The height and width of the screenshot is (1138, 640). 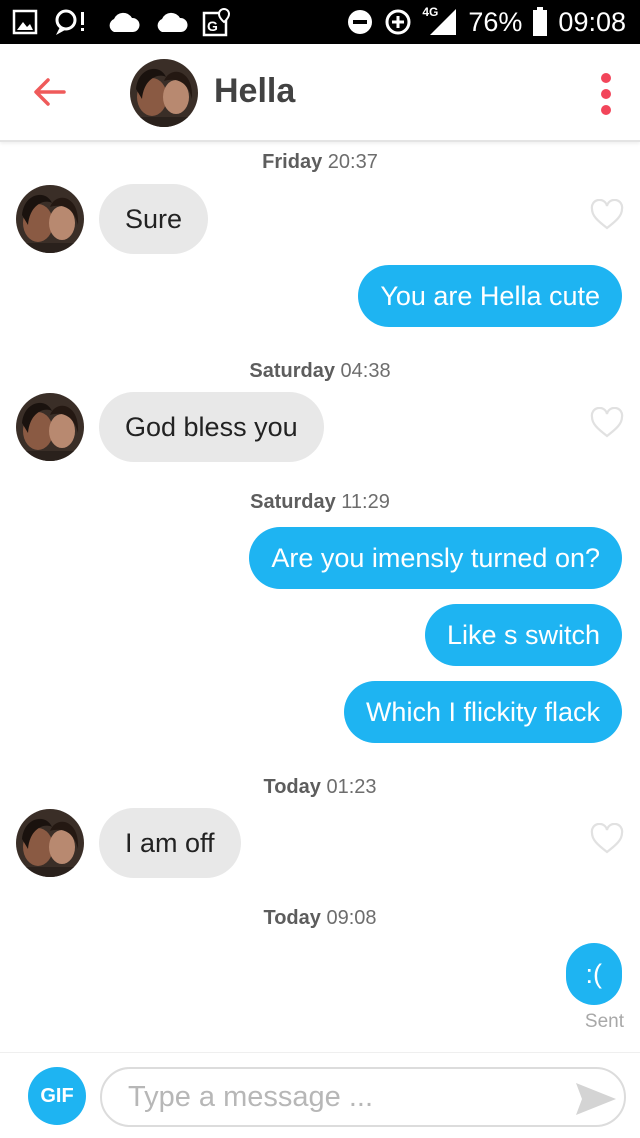 I want to click on outgoing-message: Like s switch, so click(x=523, y=635).